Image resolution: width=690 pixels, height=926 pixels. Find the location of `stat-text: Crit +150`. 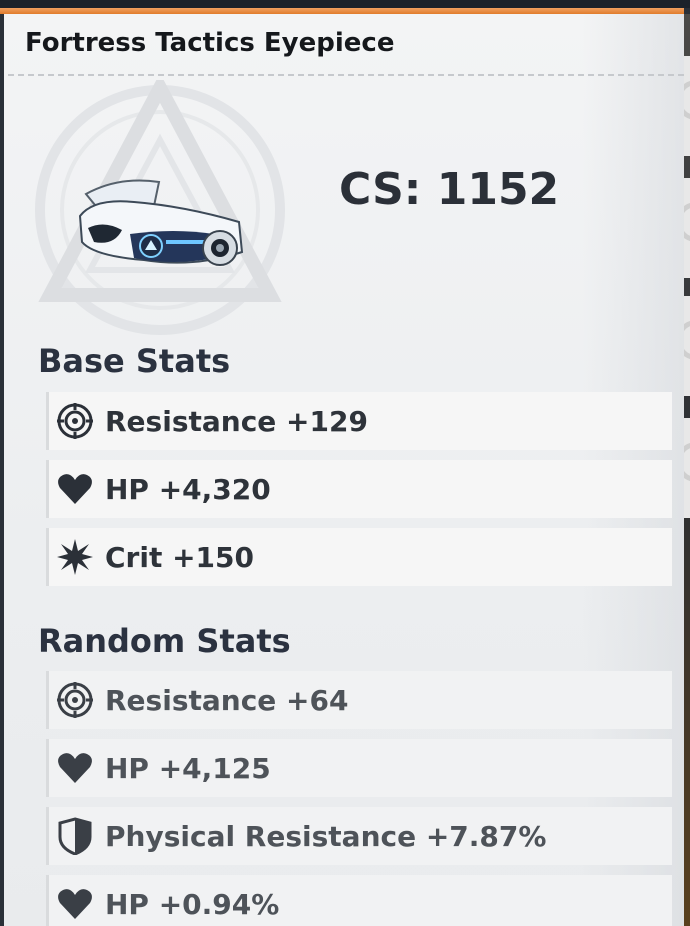

stat-text: Crit +150 is located at coordinates (179, 557).